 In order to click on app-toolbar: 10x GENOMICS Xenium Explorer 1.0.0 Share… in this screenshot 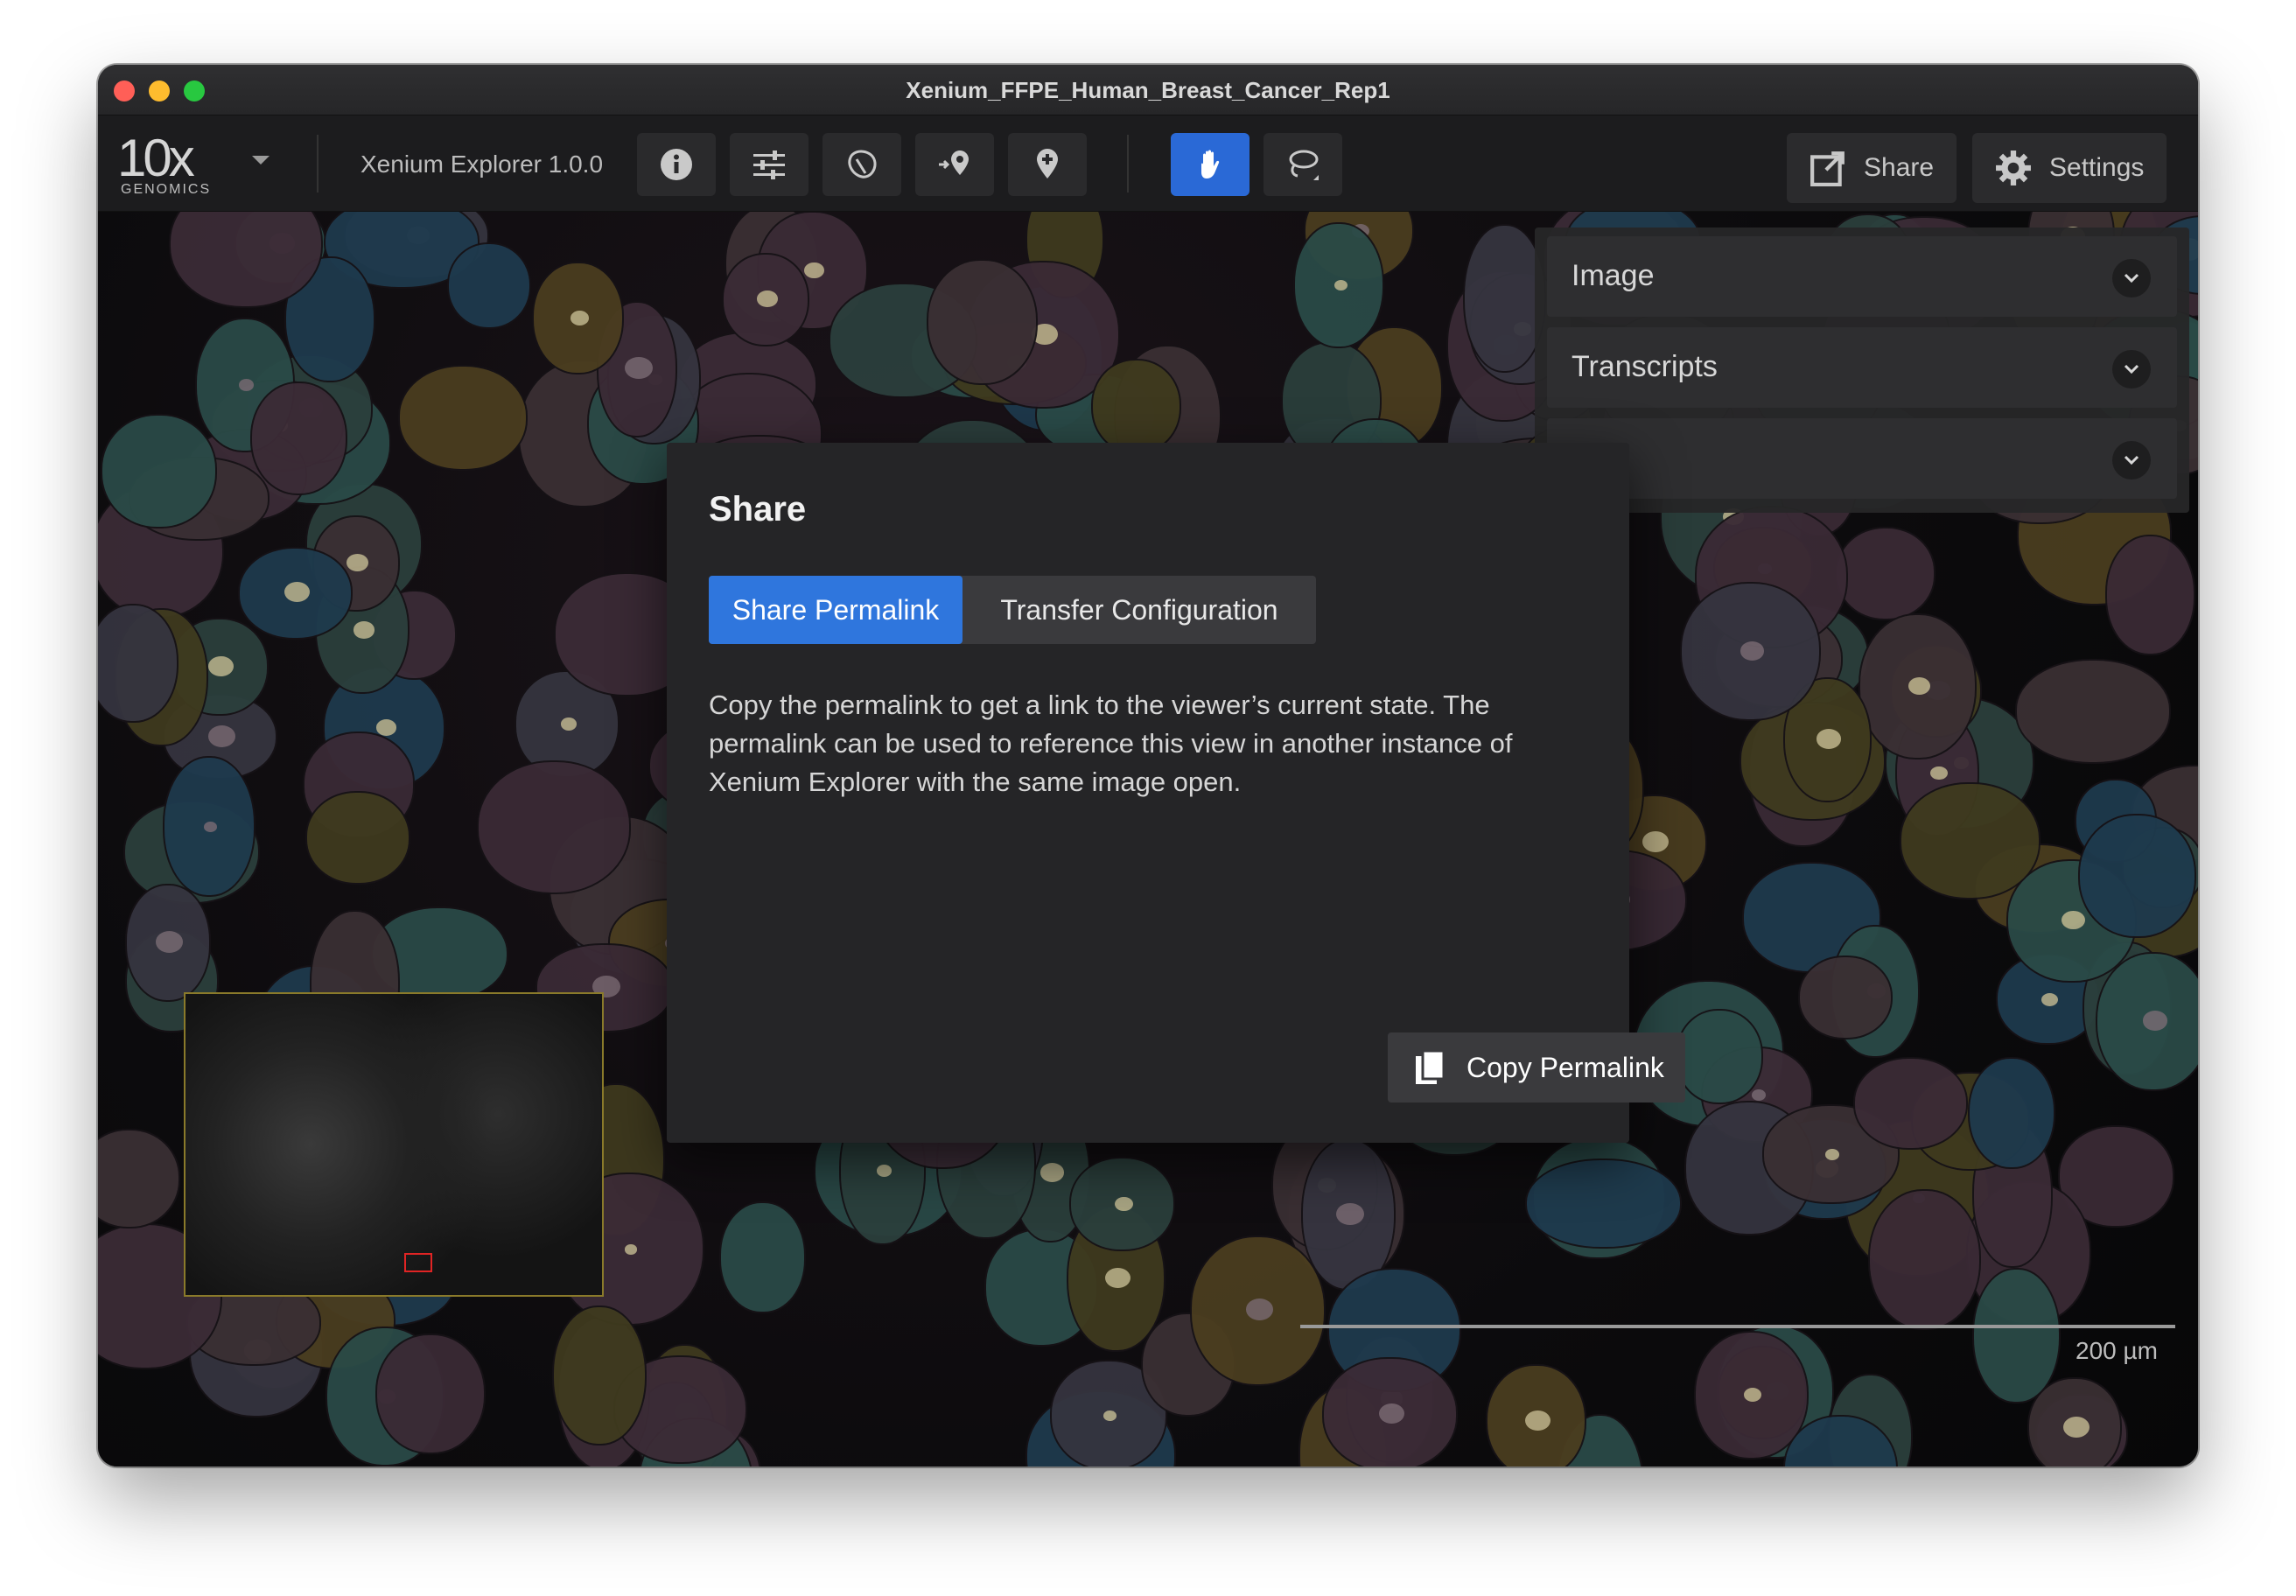, I will do `click(1148, 164)`.